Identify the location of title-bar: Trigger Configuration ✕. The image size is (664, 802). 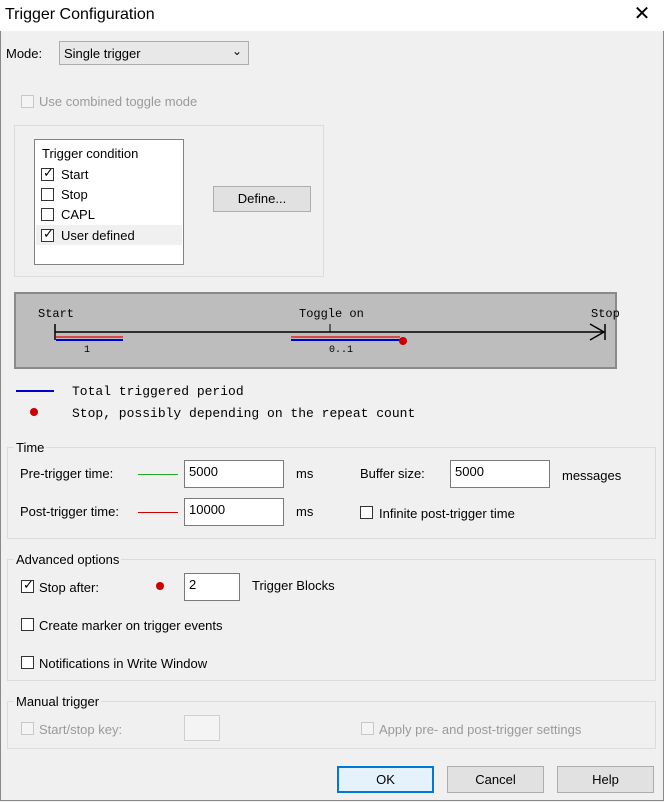
(332, 15).